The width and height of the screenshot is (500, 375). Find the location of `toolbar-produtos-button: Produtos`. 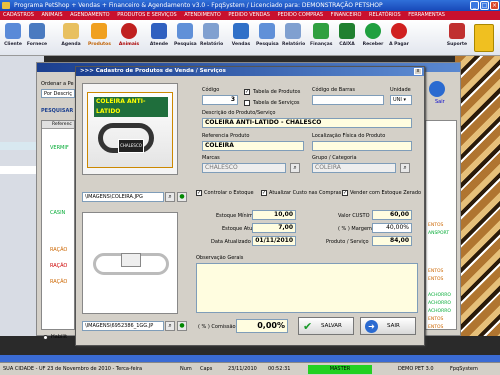

toolbar-produtos-button: Produtos is located at coordinates (99, 38).